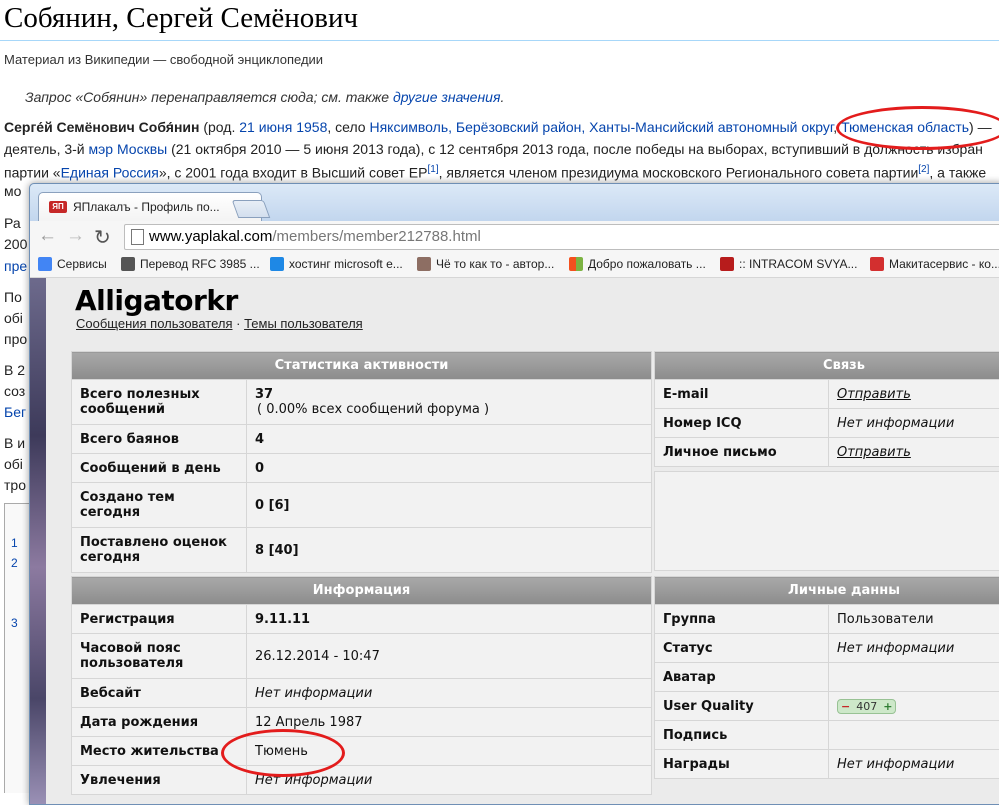 Image resolution: width=999 pixels, height=805 pixels. I want to click on article-title: Собянин, Сергей Семёнович, so click(181, 18).